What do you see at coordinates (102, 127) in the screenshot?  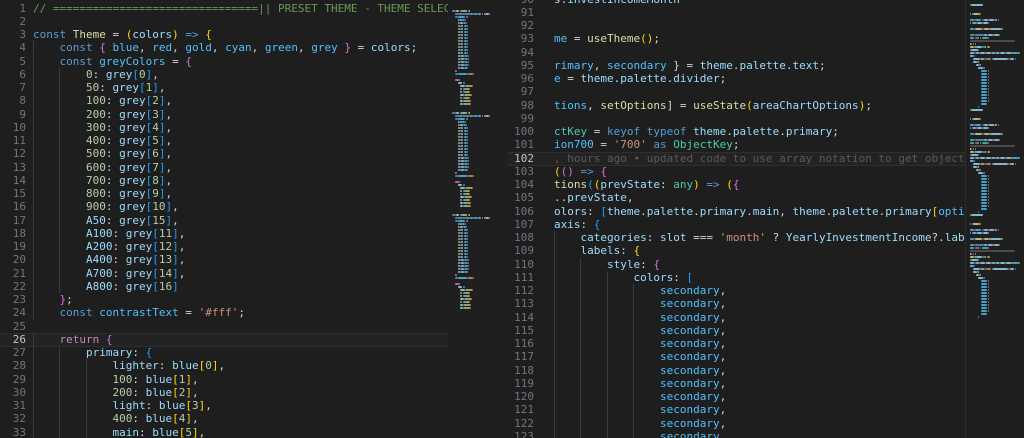 I see `code-text: 300: grey[4],` at bounding box center [102, 127].